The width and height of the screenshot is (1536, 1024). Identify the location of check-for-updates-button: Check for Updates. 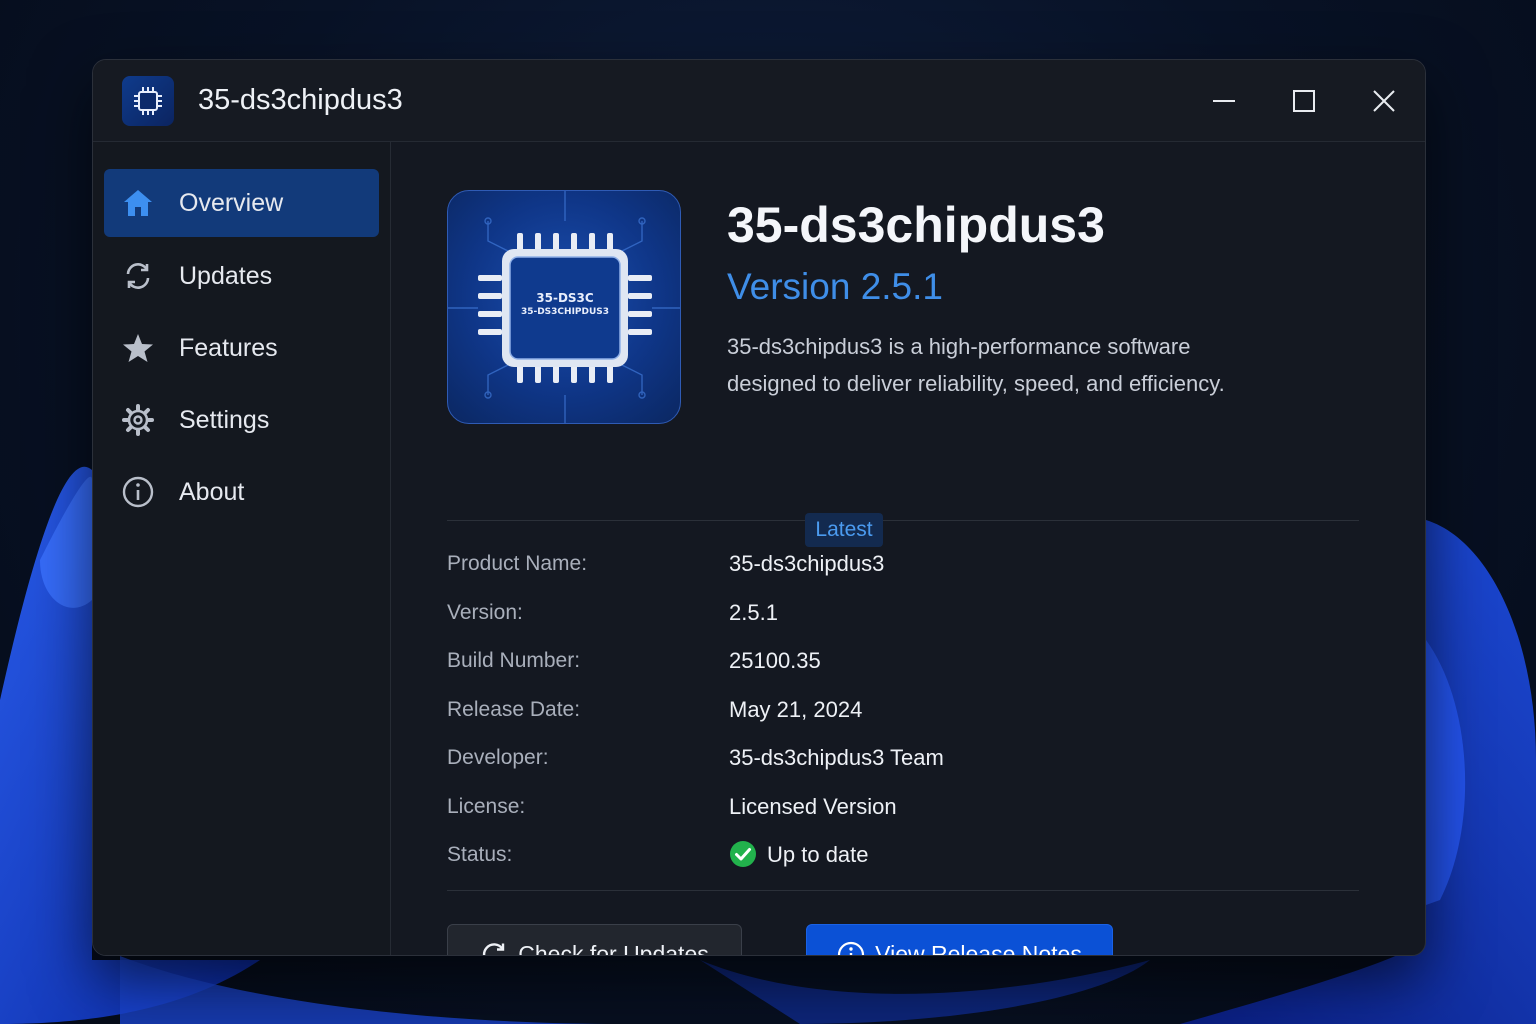
(594, 940).